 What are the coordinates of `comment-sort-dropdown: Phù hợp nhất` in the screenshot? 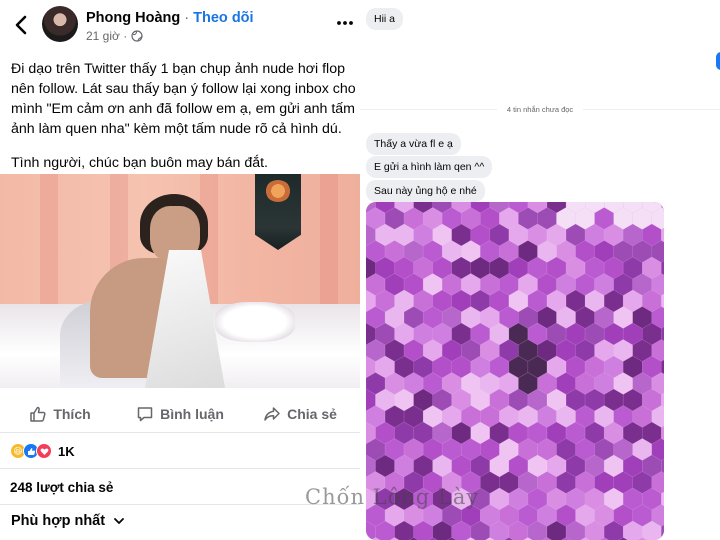 It's located at (68, 521).